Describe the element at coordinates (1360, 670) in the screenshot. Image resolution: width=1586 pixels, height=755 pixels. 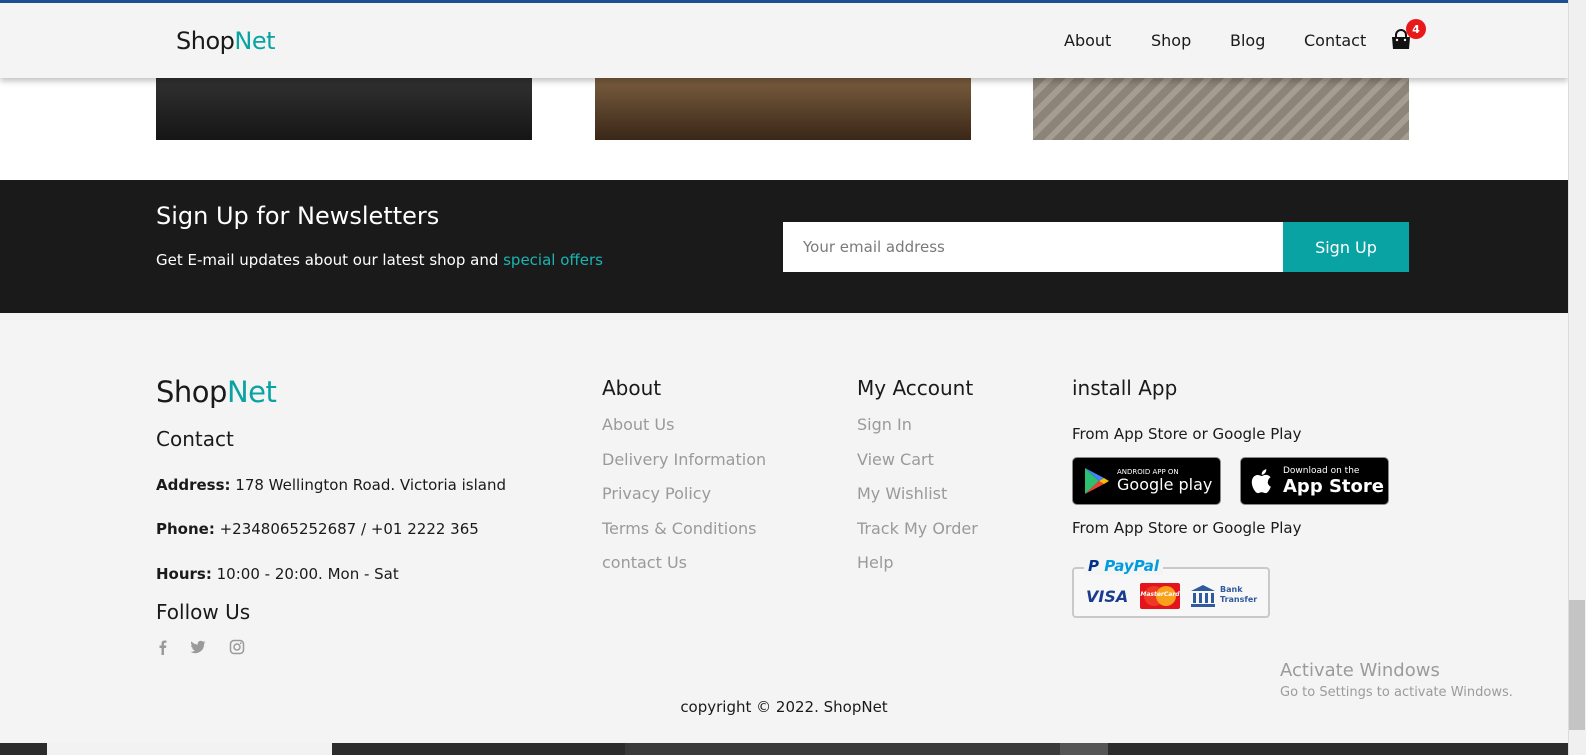
I see `watermark-title: Activate Windows` at that location.